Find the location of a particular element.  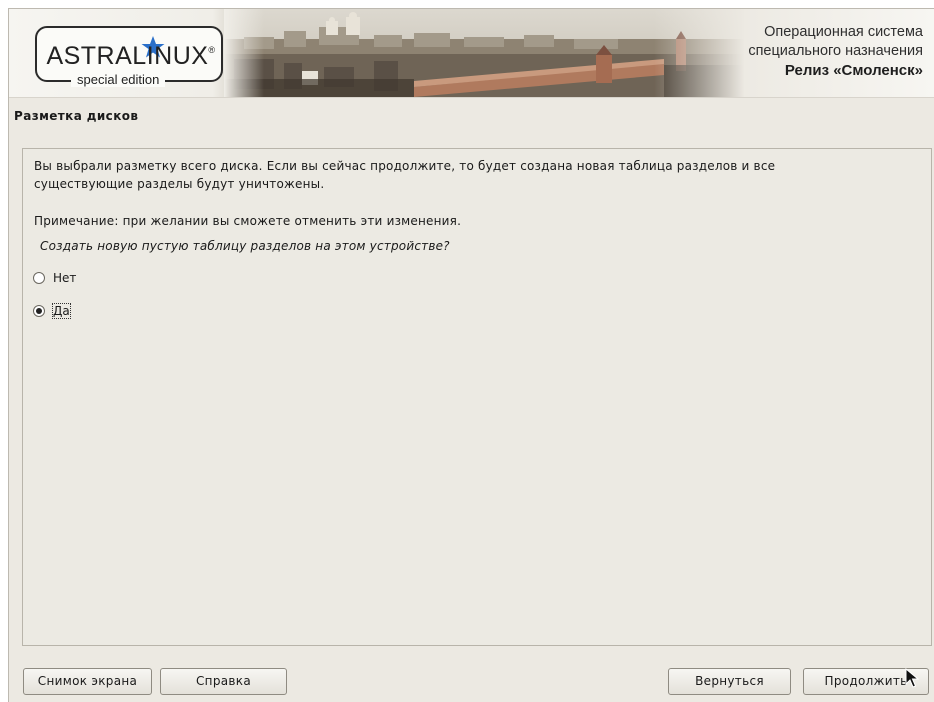

option-yes-label: Да is located at coordinates (61, 311).